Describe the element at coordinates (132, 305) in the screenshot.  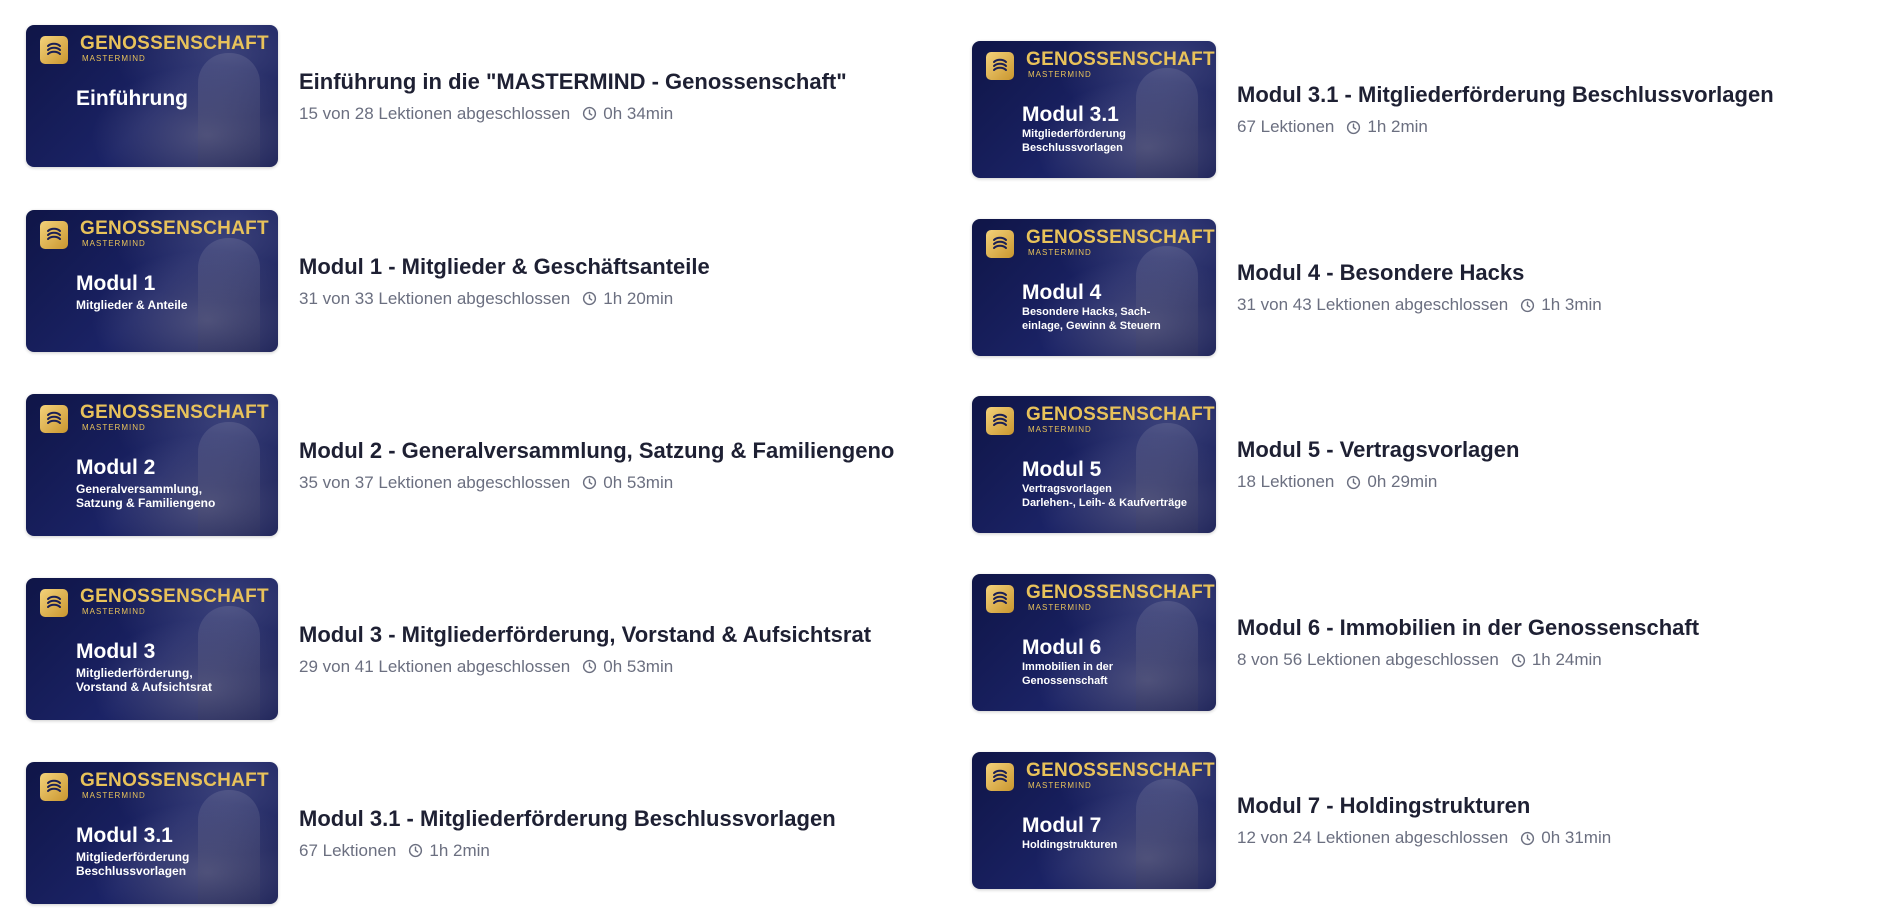
I see `thumbnail-subtitle: Mitglieder & Anteile` at that location.